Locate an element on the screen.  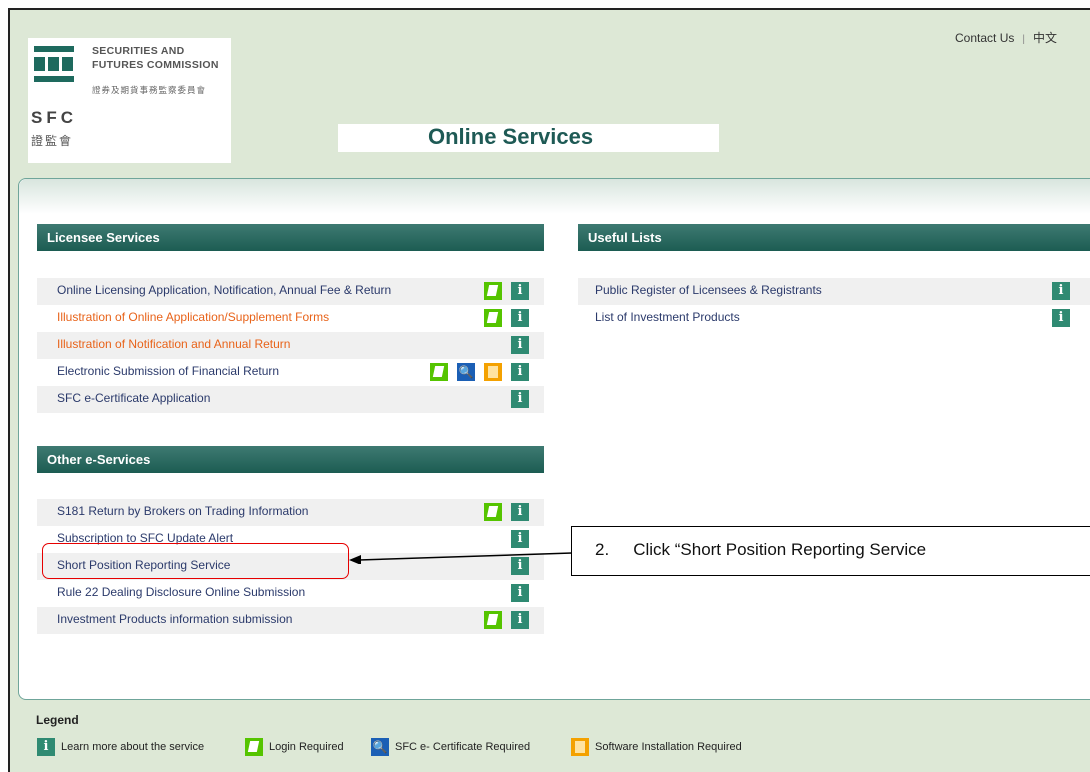
panel-header-gradient is located at coordinates (554, 196).